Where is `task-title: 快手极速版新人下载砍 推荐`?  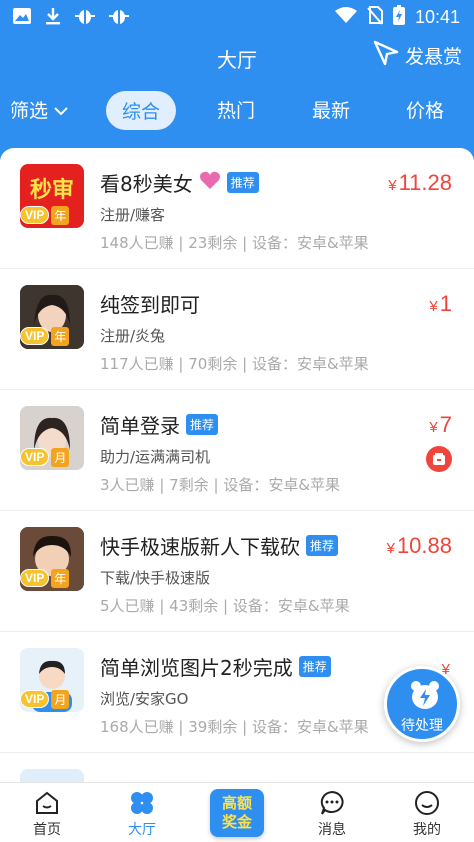
task-title: 快手极速版新人下载砍 推荐 is located at coordinates (219, 545).